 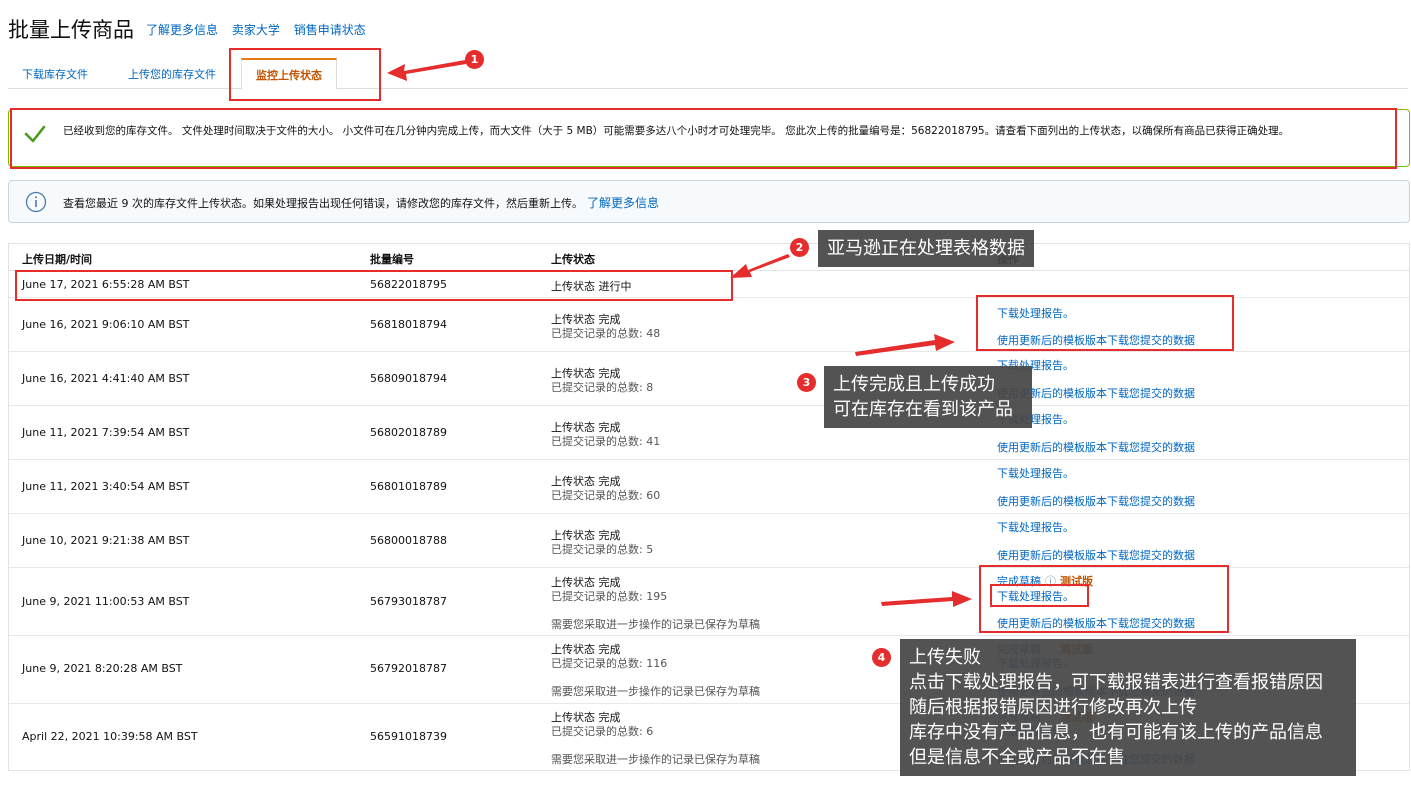 What do you see at coordinates (106, 284) in the screenshot?
I see `upload-date: June 17, 2021 6:55:28 AM BST` at bounding box center [106, 284].